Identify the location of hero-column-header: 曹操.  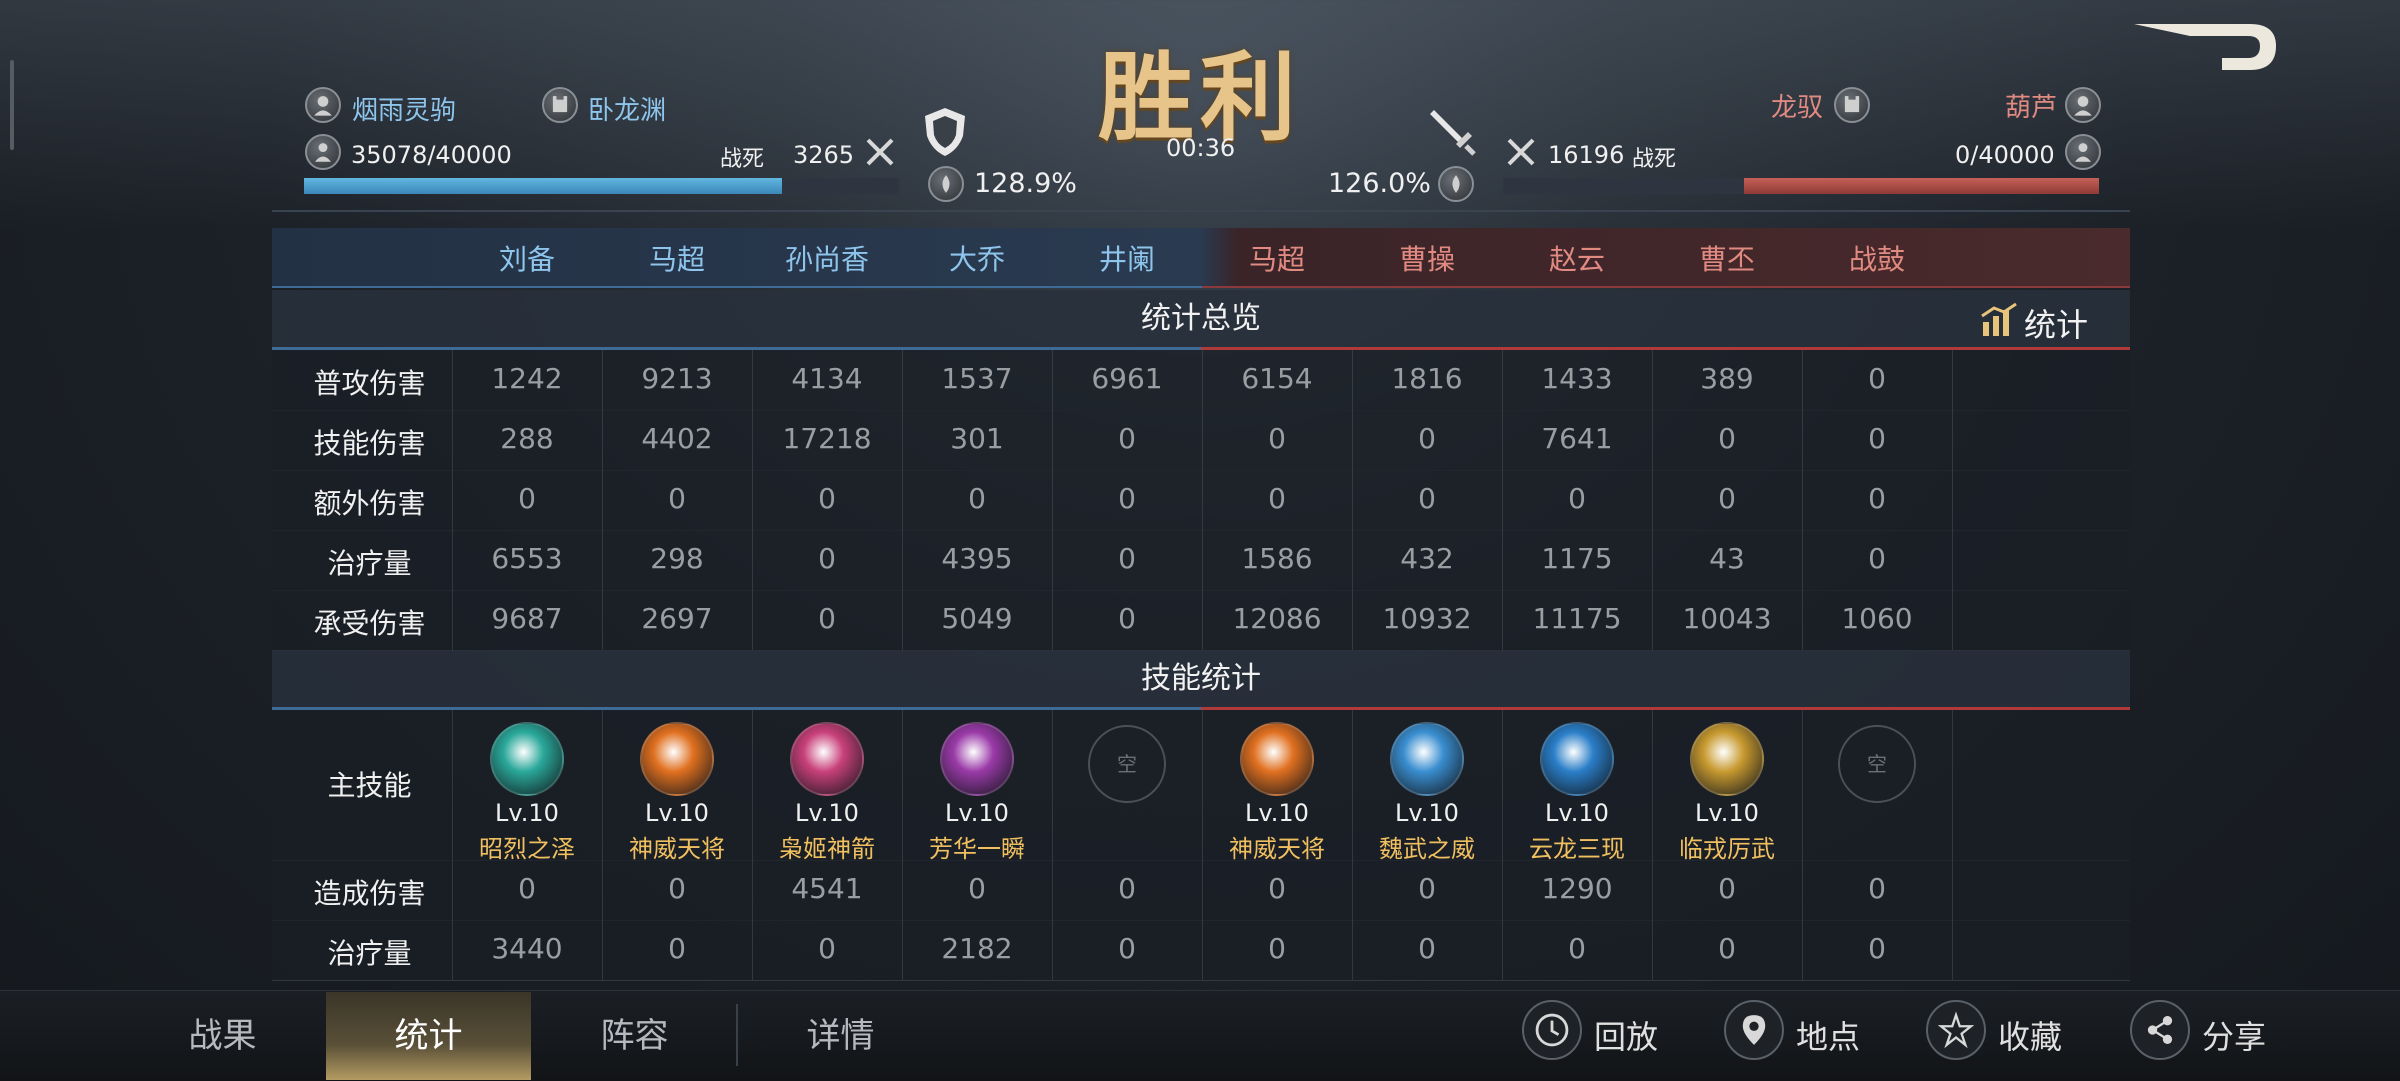
(1427, 258).